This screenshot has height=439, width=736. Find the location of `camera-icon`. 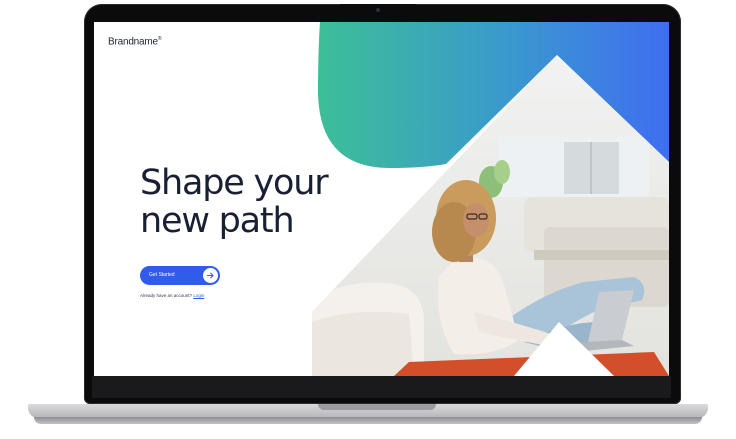

camera-icon is located at coordinates (378, 10).